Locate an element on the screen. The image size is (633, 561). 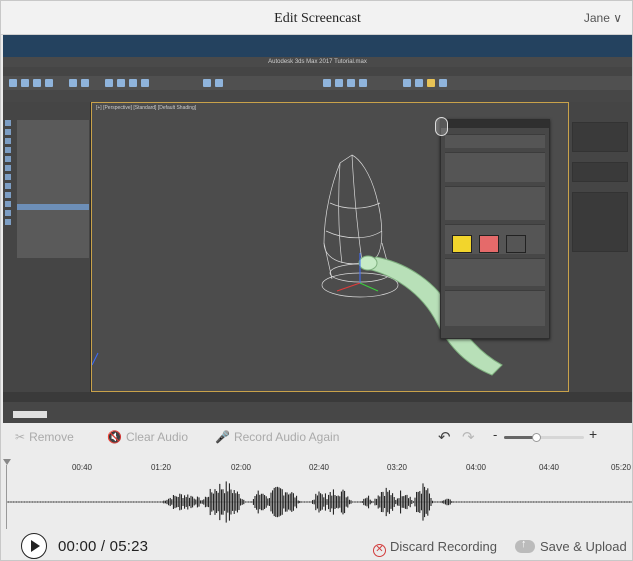
undo-icon: ↶ is located at coordinates (444, 437).